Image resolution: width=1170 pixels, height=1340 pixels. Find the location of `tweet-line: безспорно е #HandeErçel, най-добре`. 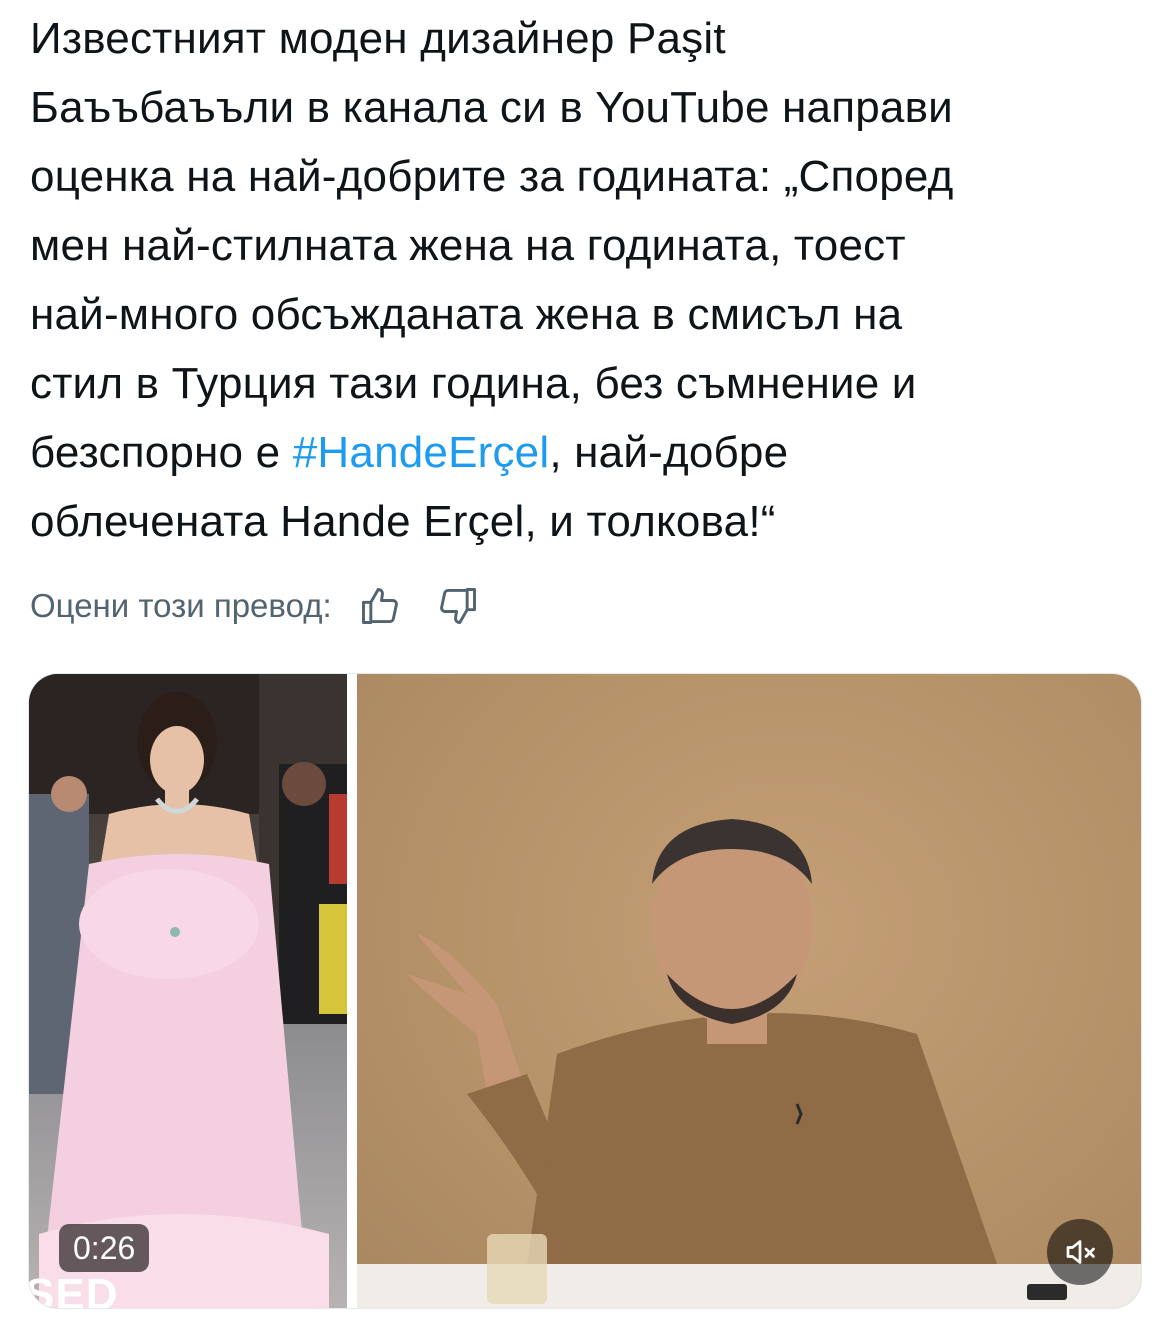

tweet-line: безспорно е #HandeErçel, най-добре is located at coordinates (585, 452).